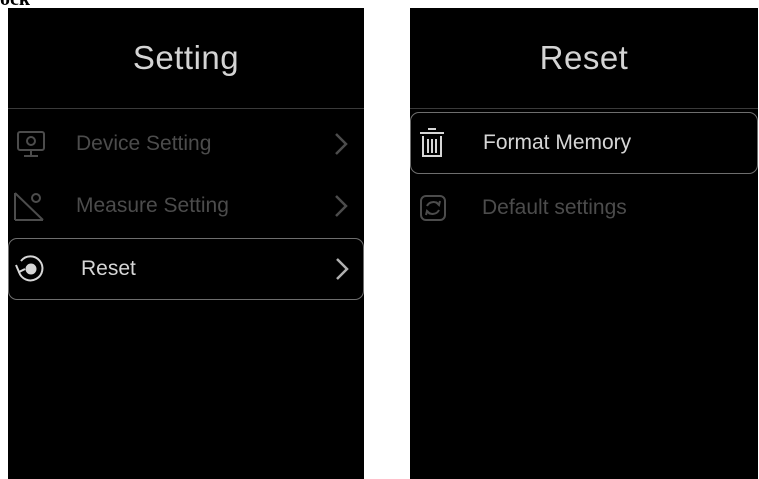  What do you see at coordinates (557, 142) in the screenshot?
I see `menu-item-label: Format Memory` at bounding box center [557, 142].